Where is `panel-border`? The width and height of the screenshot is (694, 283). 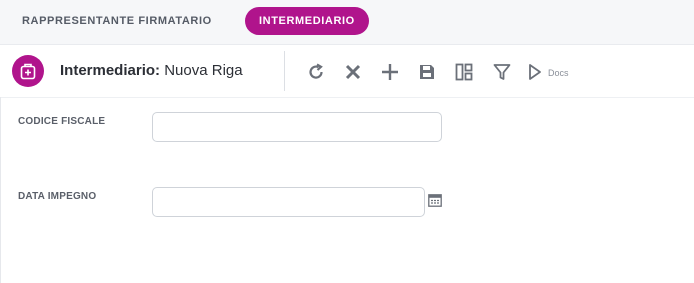 panel-border is located at coordinates (0, 190).